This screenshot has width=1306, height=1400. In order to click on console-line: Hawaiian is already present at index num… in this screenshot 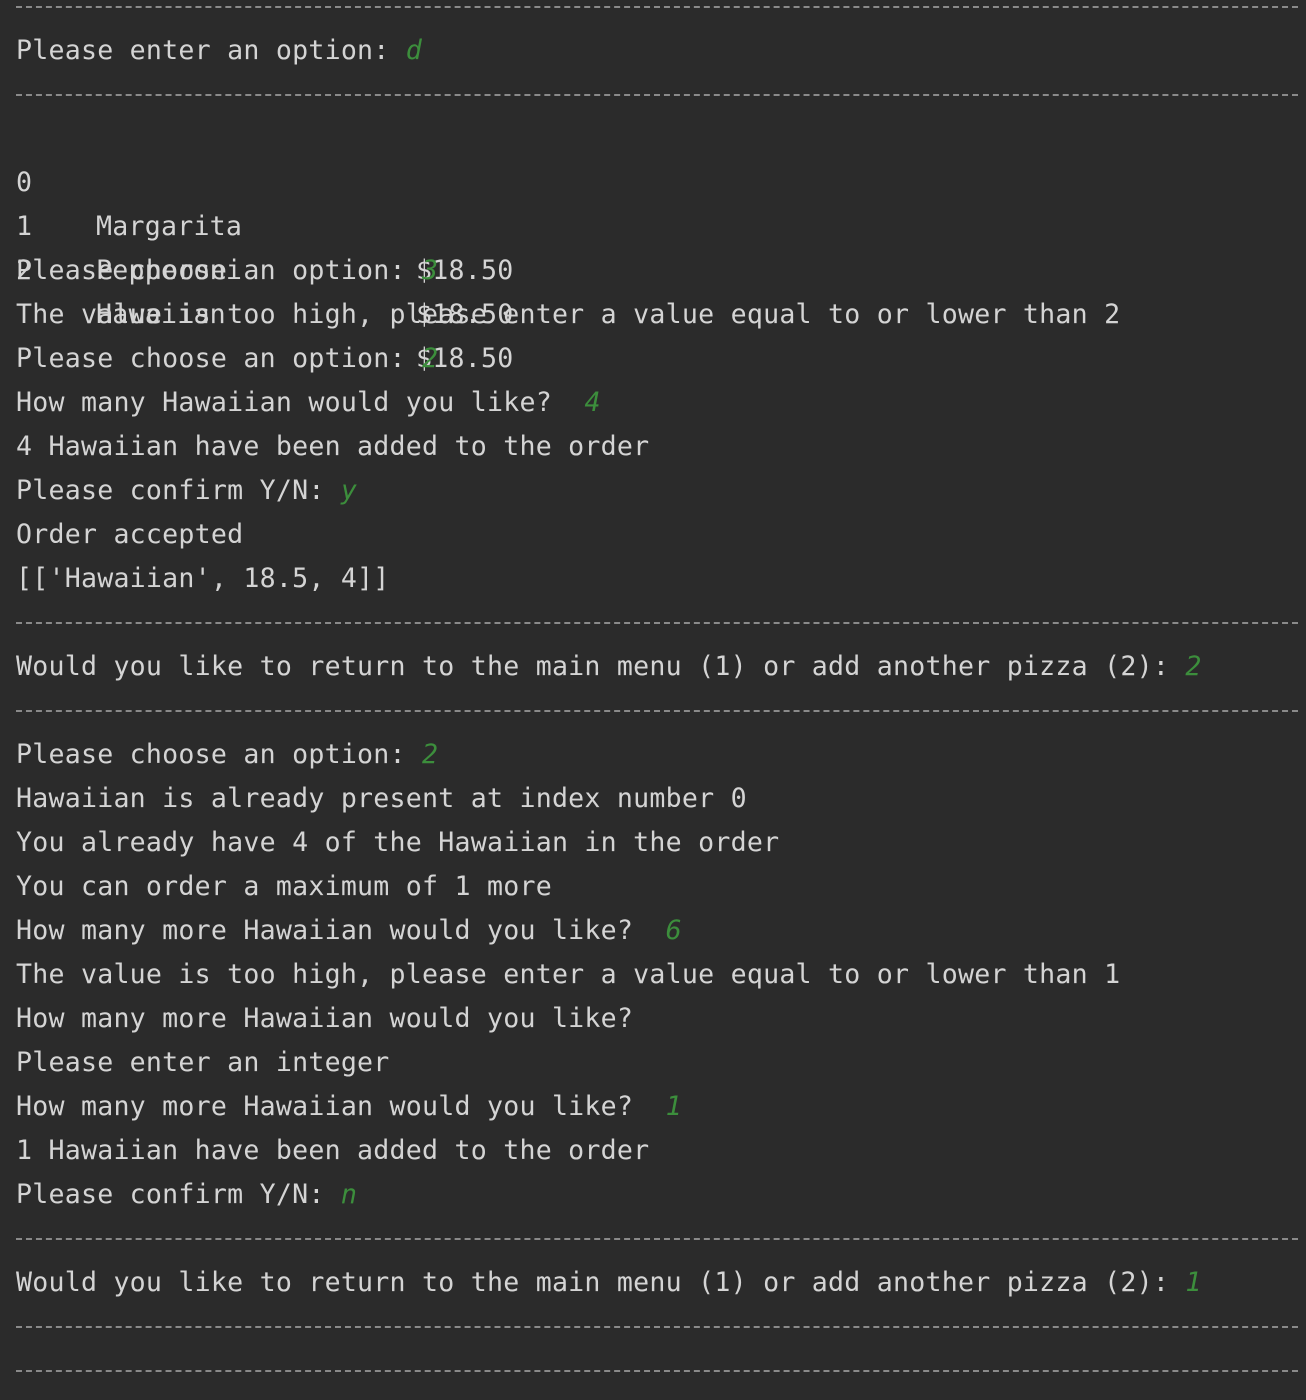, I will do `click(381, 799)`.